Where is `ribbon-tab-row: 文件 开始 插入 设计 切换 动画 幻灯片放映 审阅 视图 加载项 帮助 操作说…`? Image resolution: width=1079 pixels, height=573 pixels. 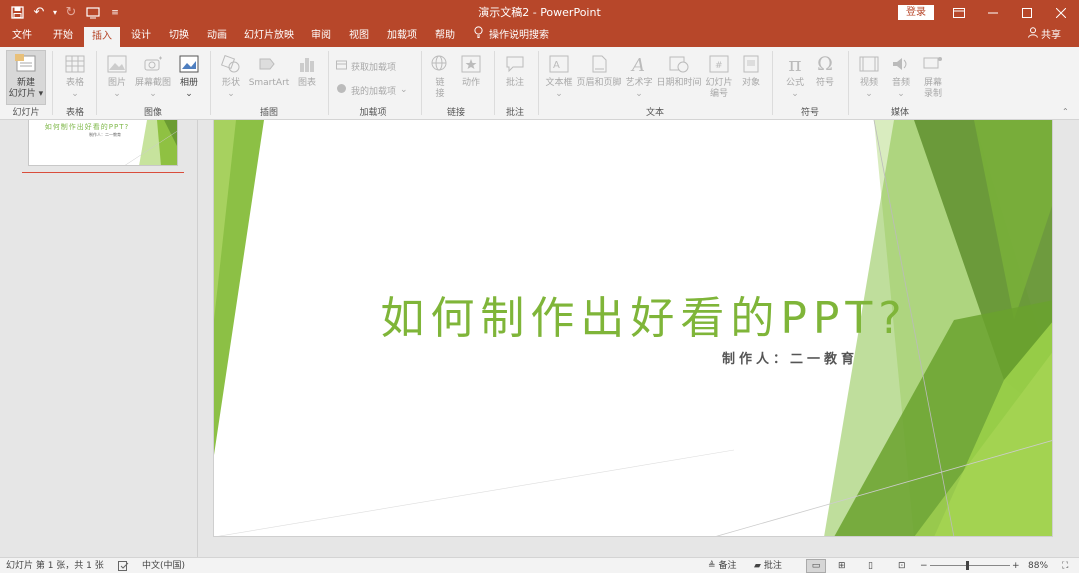
ribbon-tab-row: 文件 开始 插入 设计 切换 动画 幻灯片放映 审阅 视图 加载项 帮助 操作说… is located at coordinates (539, 36).